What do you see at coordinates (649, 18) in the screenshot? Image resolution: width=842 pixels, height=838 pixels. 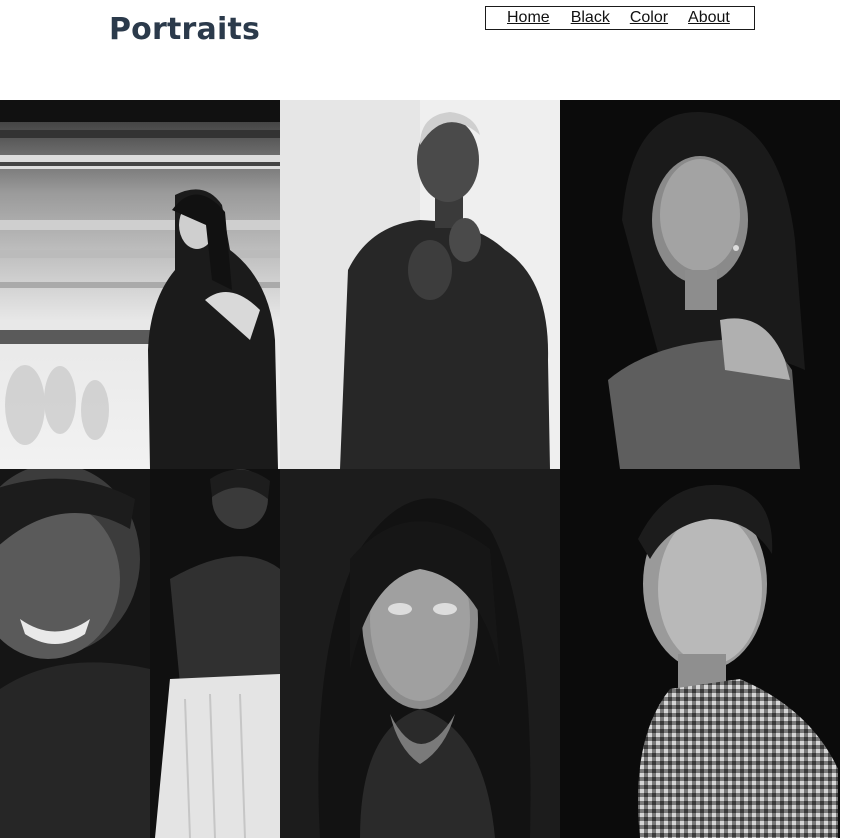 I see `nav-link-color: Color` at bounding box center [649, 18].